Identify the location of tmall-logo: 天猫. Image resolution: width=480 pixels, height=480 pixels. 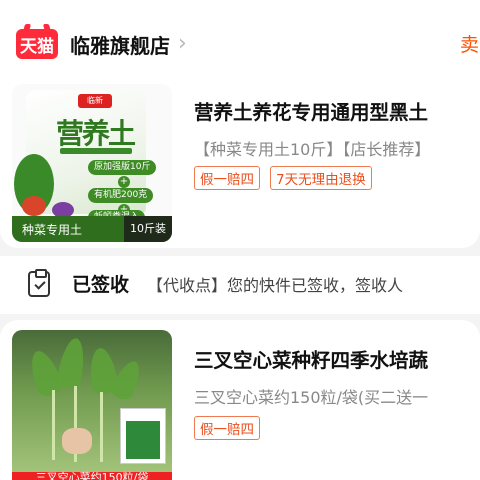
(37, 44).